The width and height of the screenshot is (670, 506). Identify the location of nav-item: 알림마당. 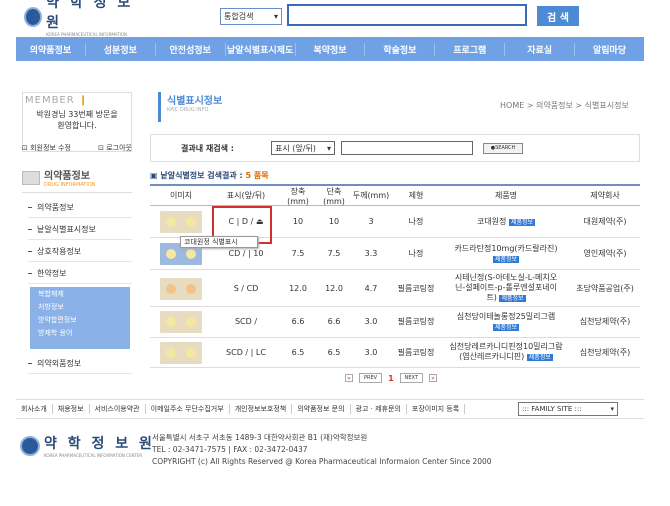
(609, 49).